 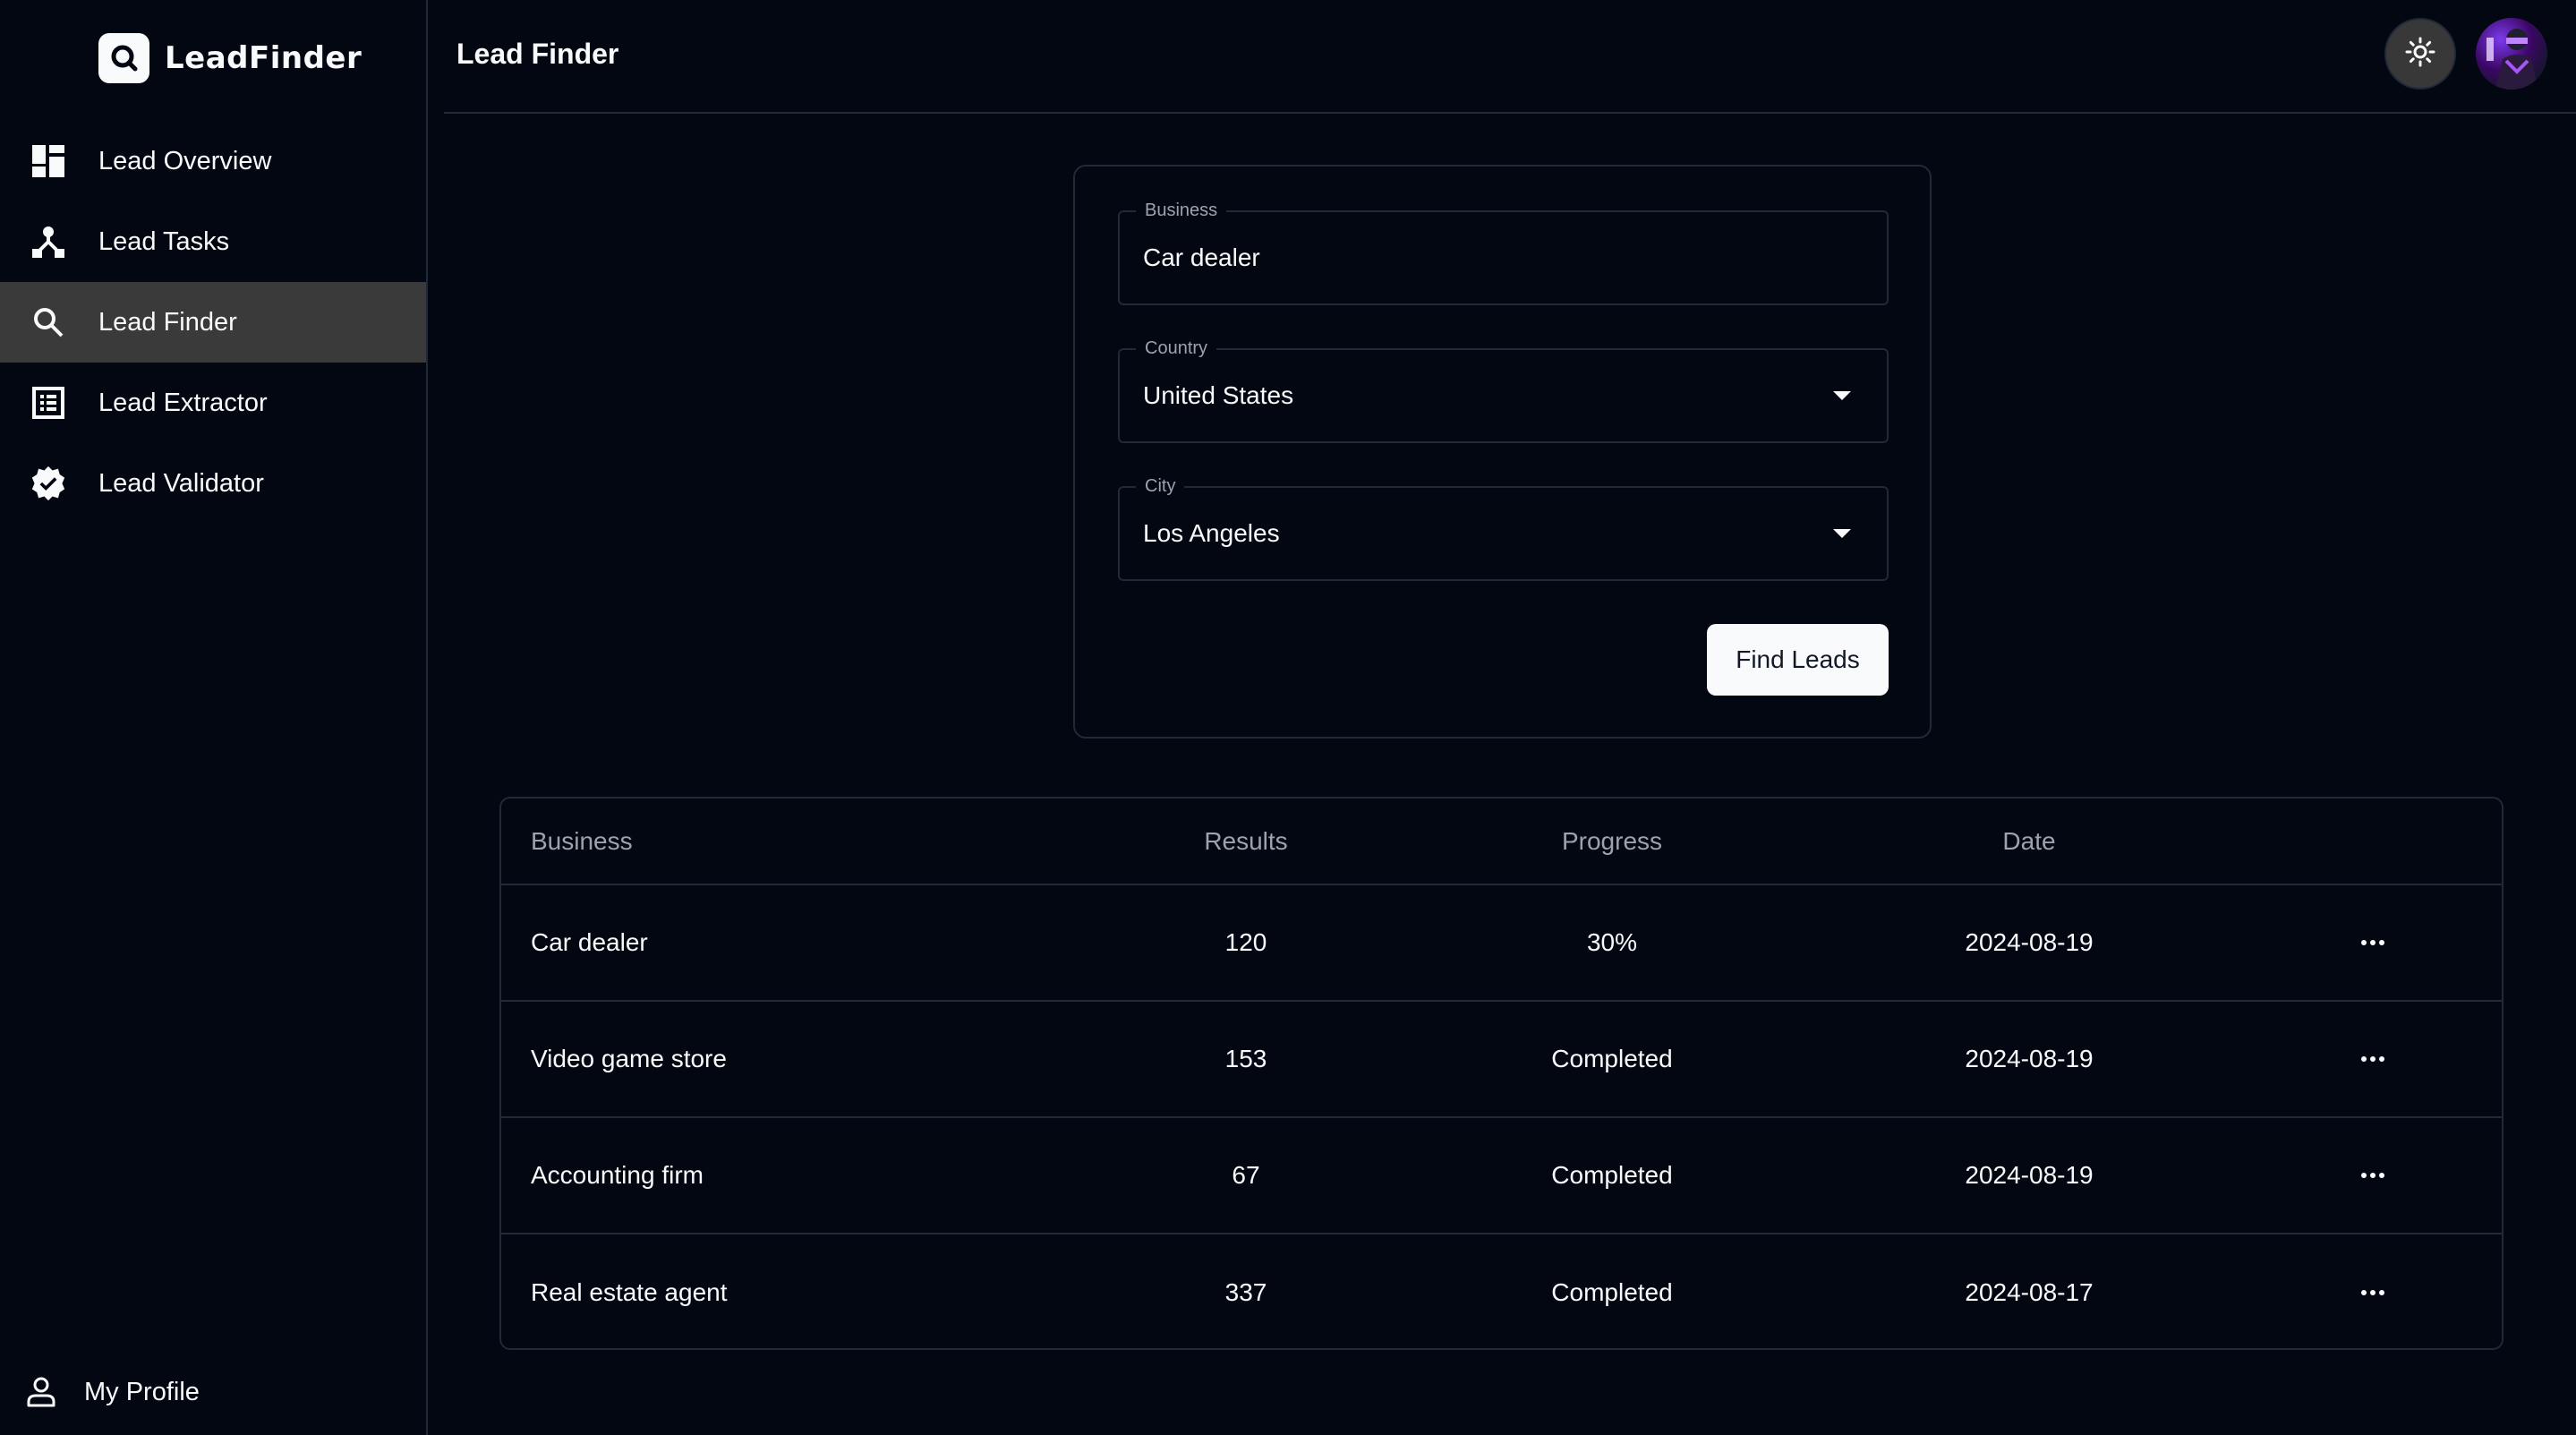 I want to click on sun-icon, so click(x=2420, y=55).